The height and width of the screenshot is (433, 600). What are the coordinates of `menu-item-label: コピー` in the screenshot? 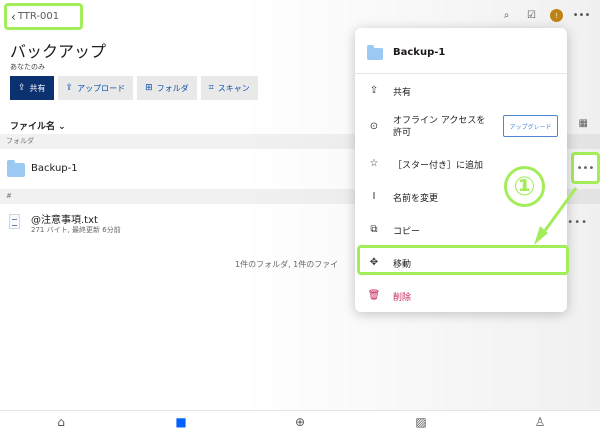 It's located at (407, 232).